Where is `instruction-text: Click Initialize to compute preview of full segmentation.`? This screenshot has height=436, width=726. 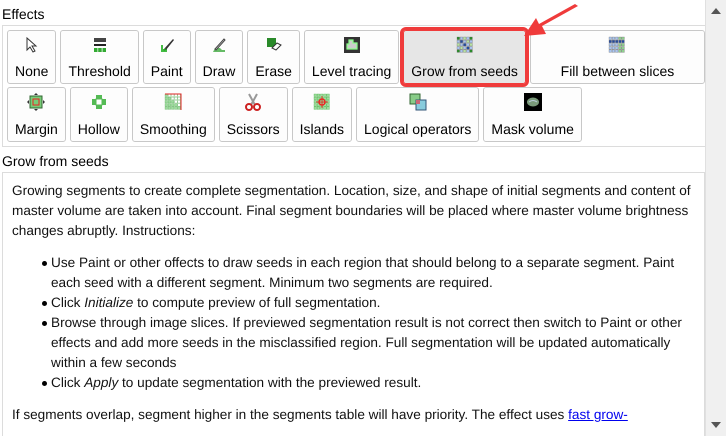
instruction-text: Click Initialize to compute preview of full segmentation. is located at coordinates (215, 303).